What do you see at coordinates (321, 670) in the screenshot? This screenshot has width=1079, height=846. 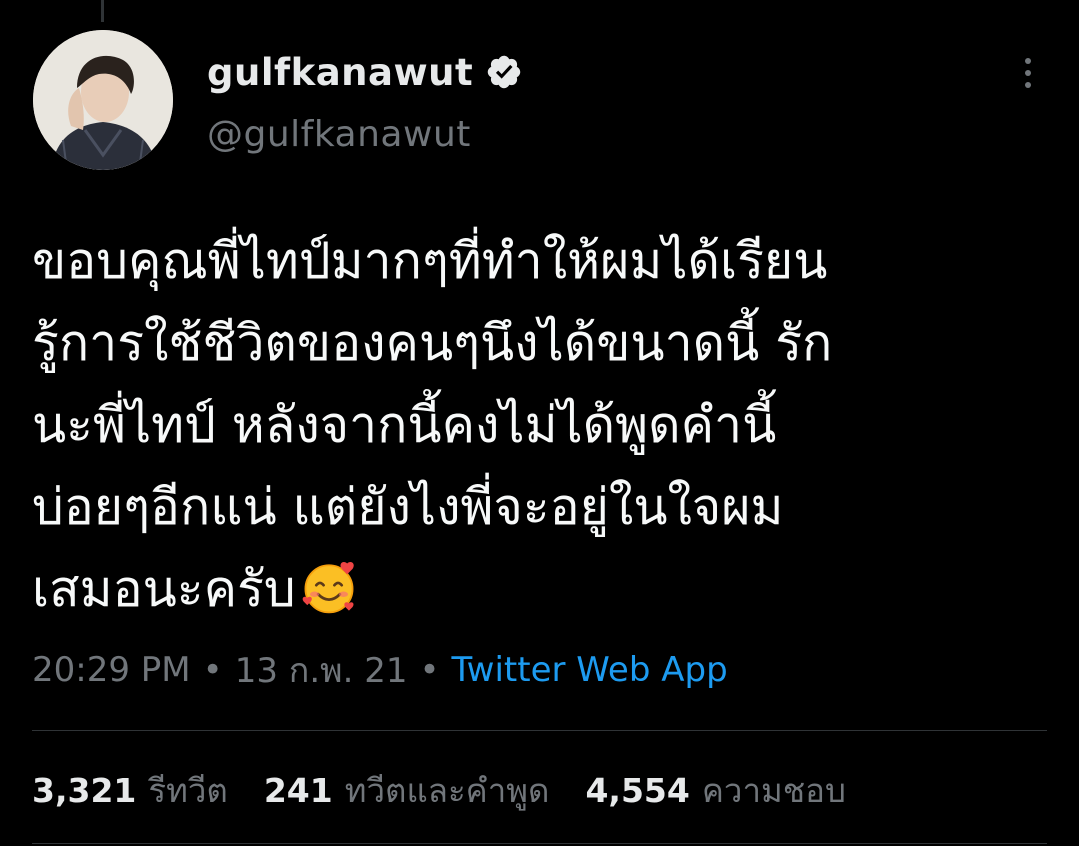 I see `tweet-date: 13 ก.พ. 21` at bounding box center [321, 670].